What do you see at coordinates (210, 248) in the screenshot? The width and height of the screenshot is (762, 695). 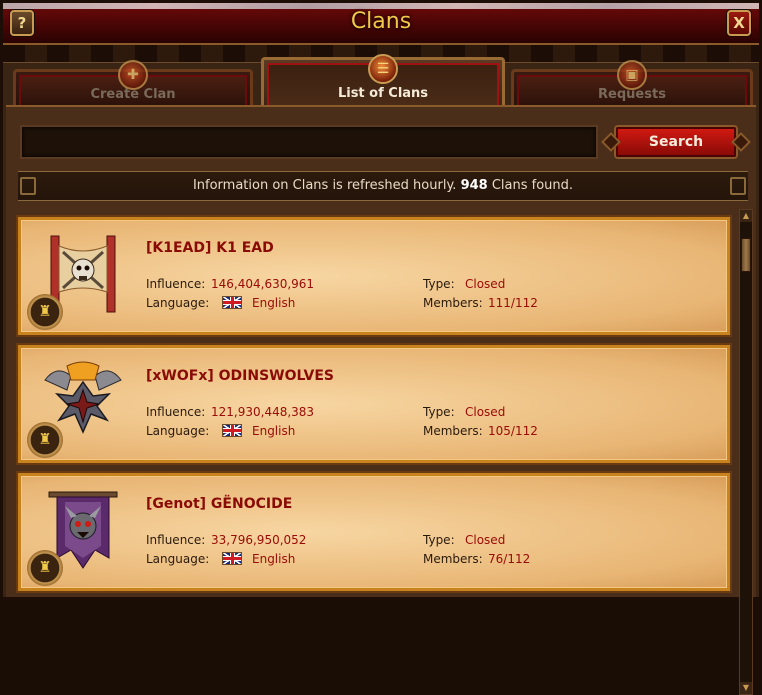 I see `clan-name: [K1EAD] K1 EAD` at bounding box center [210, 248].